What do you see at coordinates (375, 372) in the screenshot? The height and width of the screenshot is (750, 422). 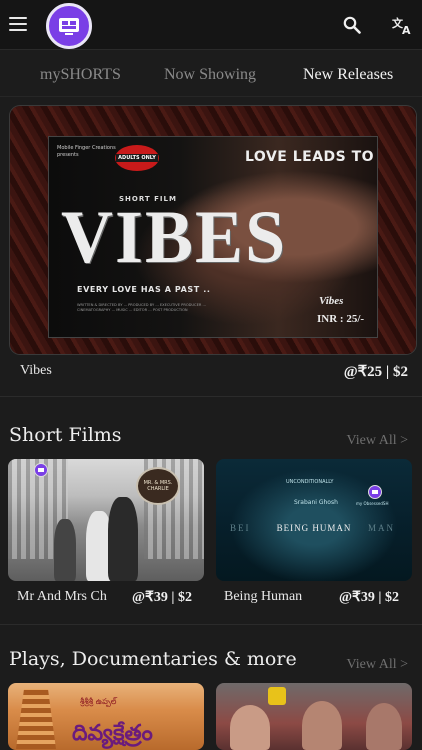 I see `hero-price: @₹25 | $2` at bounding box center [375, 372].